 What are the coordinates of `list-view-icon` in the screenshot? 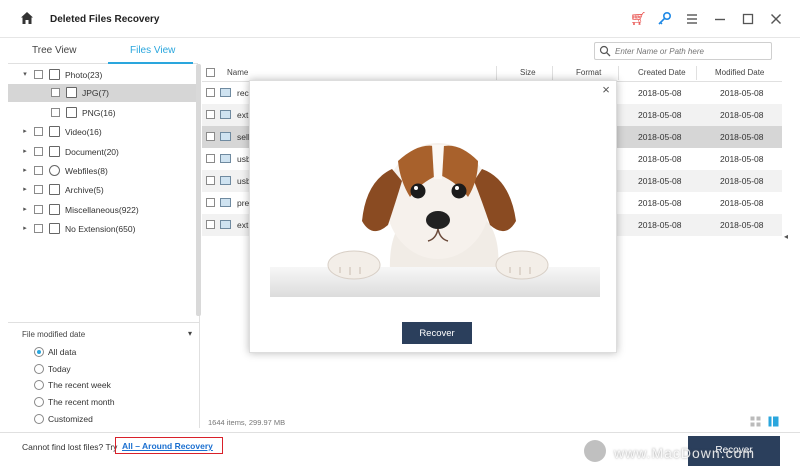 It's located at (773, 421).